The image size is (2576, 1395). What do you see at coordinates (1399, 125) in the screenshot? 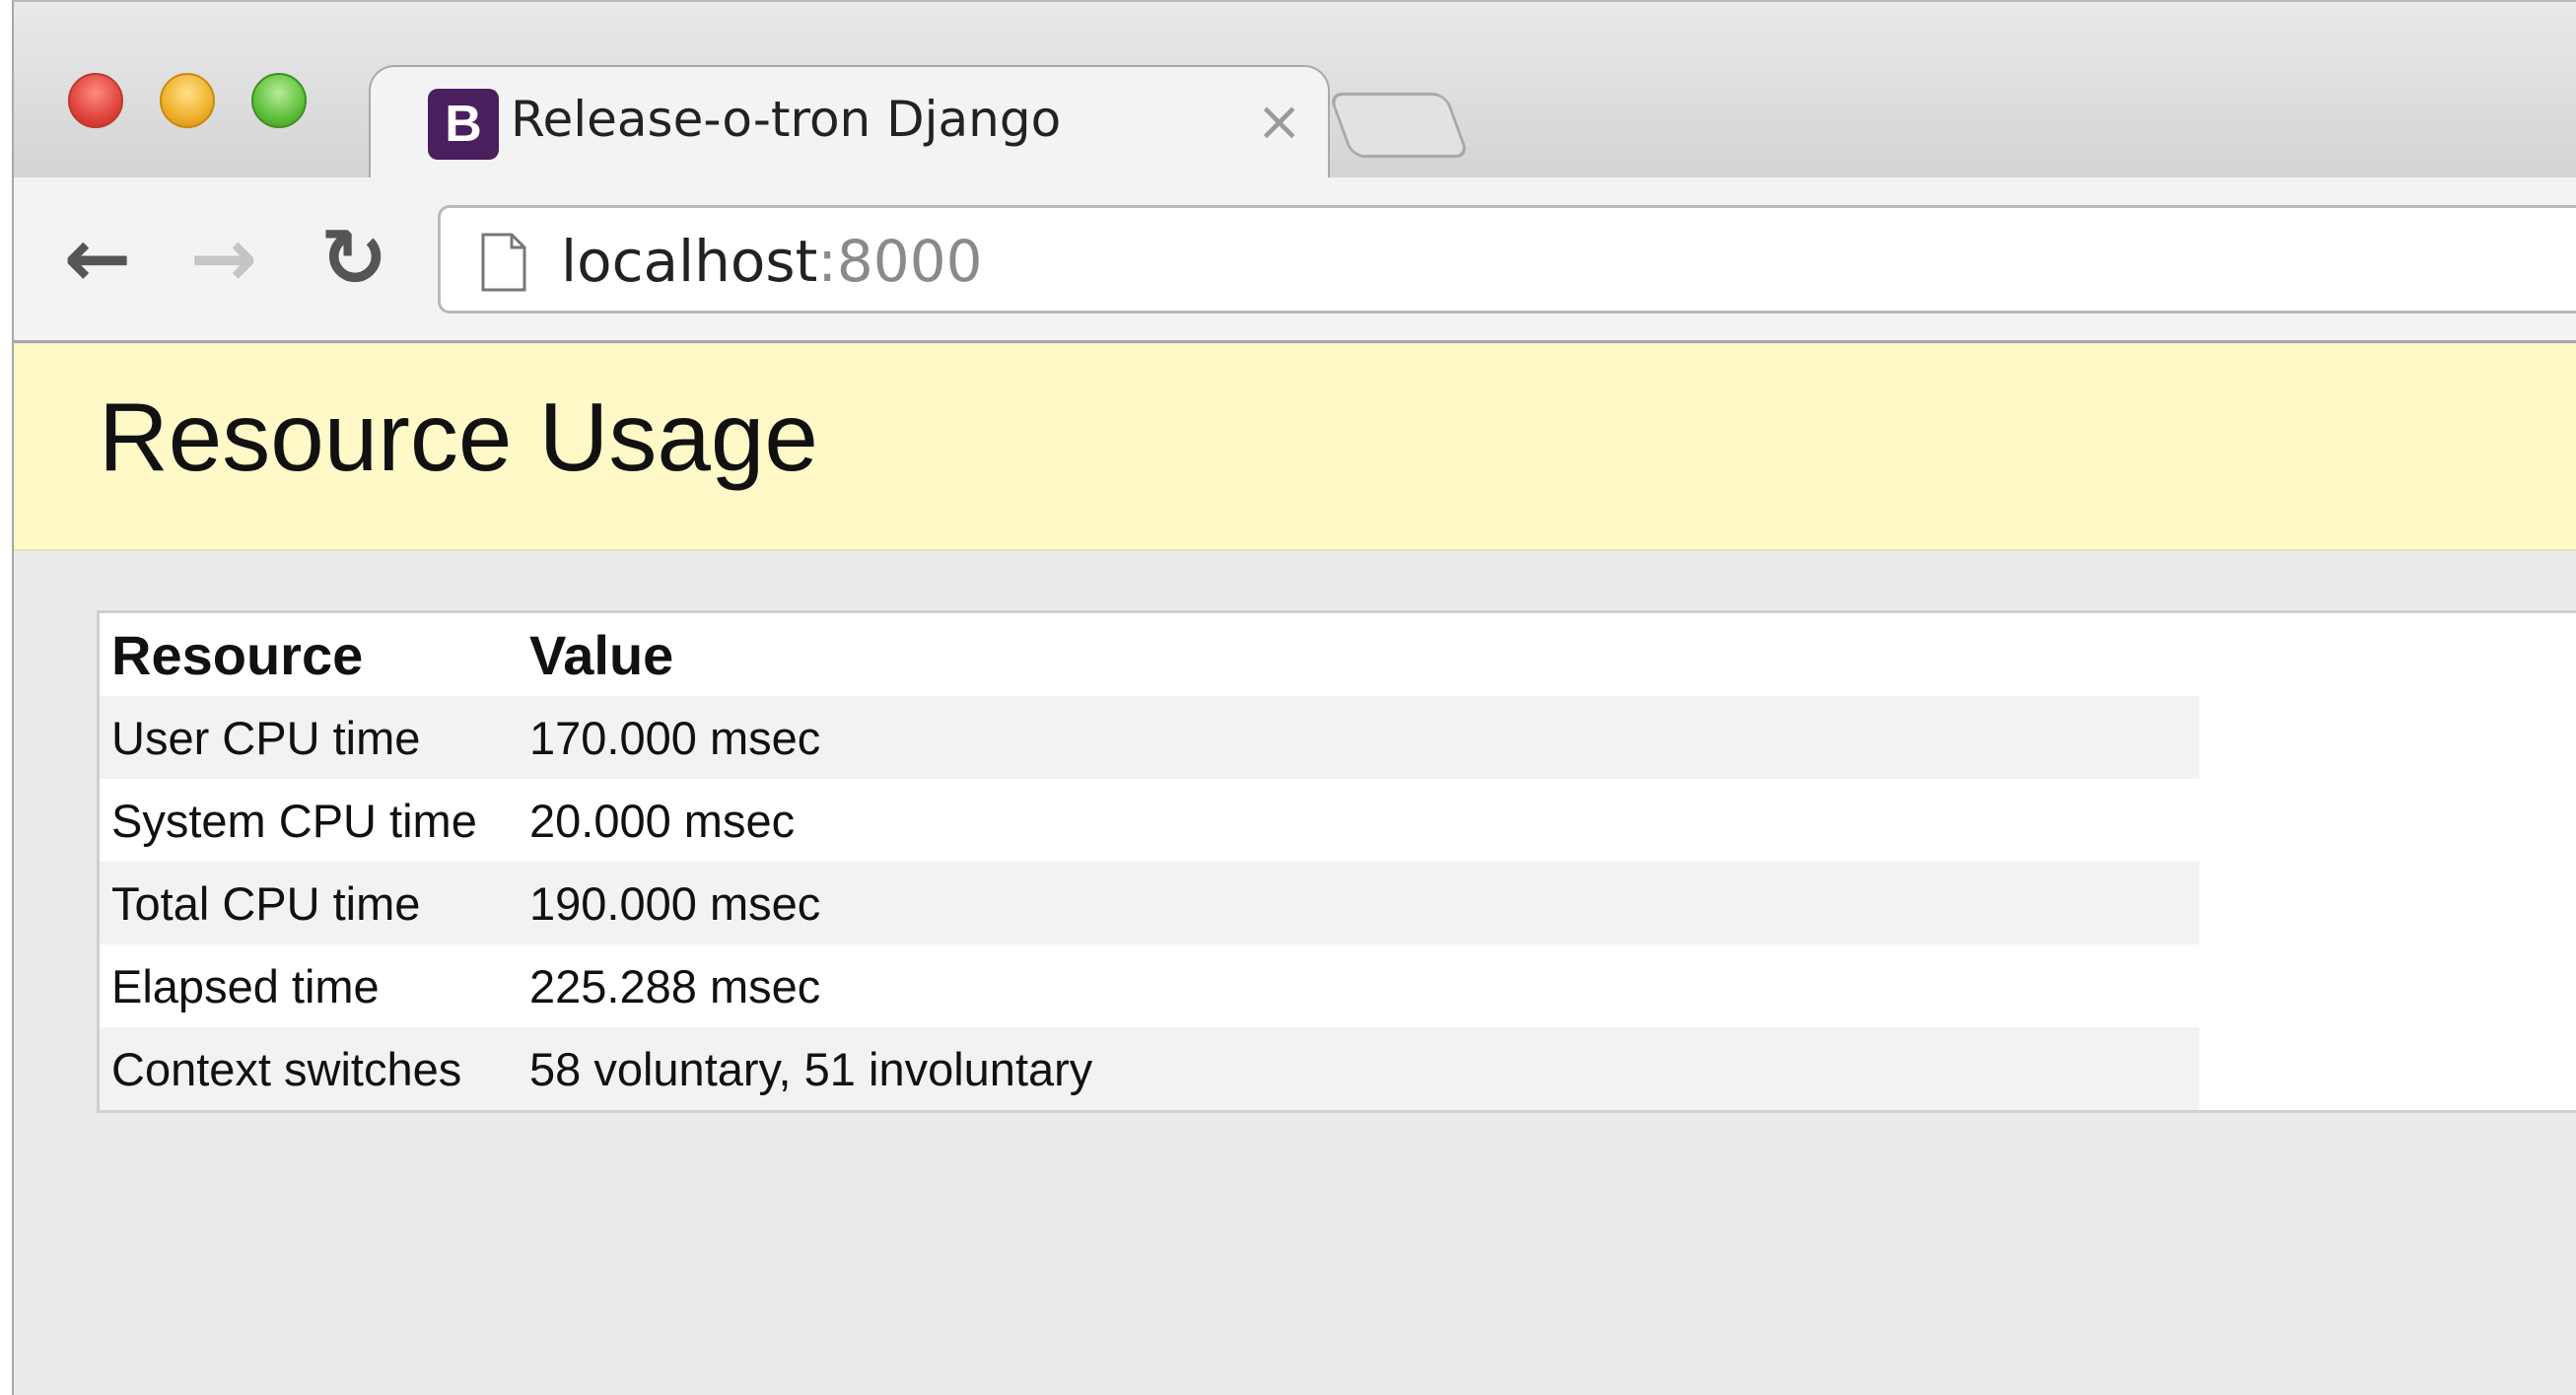
I see `new-tab-button` at bounding box center [1399, 125].